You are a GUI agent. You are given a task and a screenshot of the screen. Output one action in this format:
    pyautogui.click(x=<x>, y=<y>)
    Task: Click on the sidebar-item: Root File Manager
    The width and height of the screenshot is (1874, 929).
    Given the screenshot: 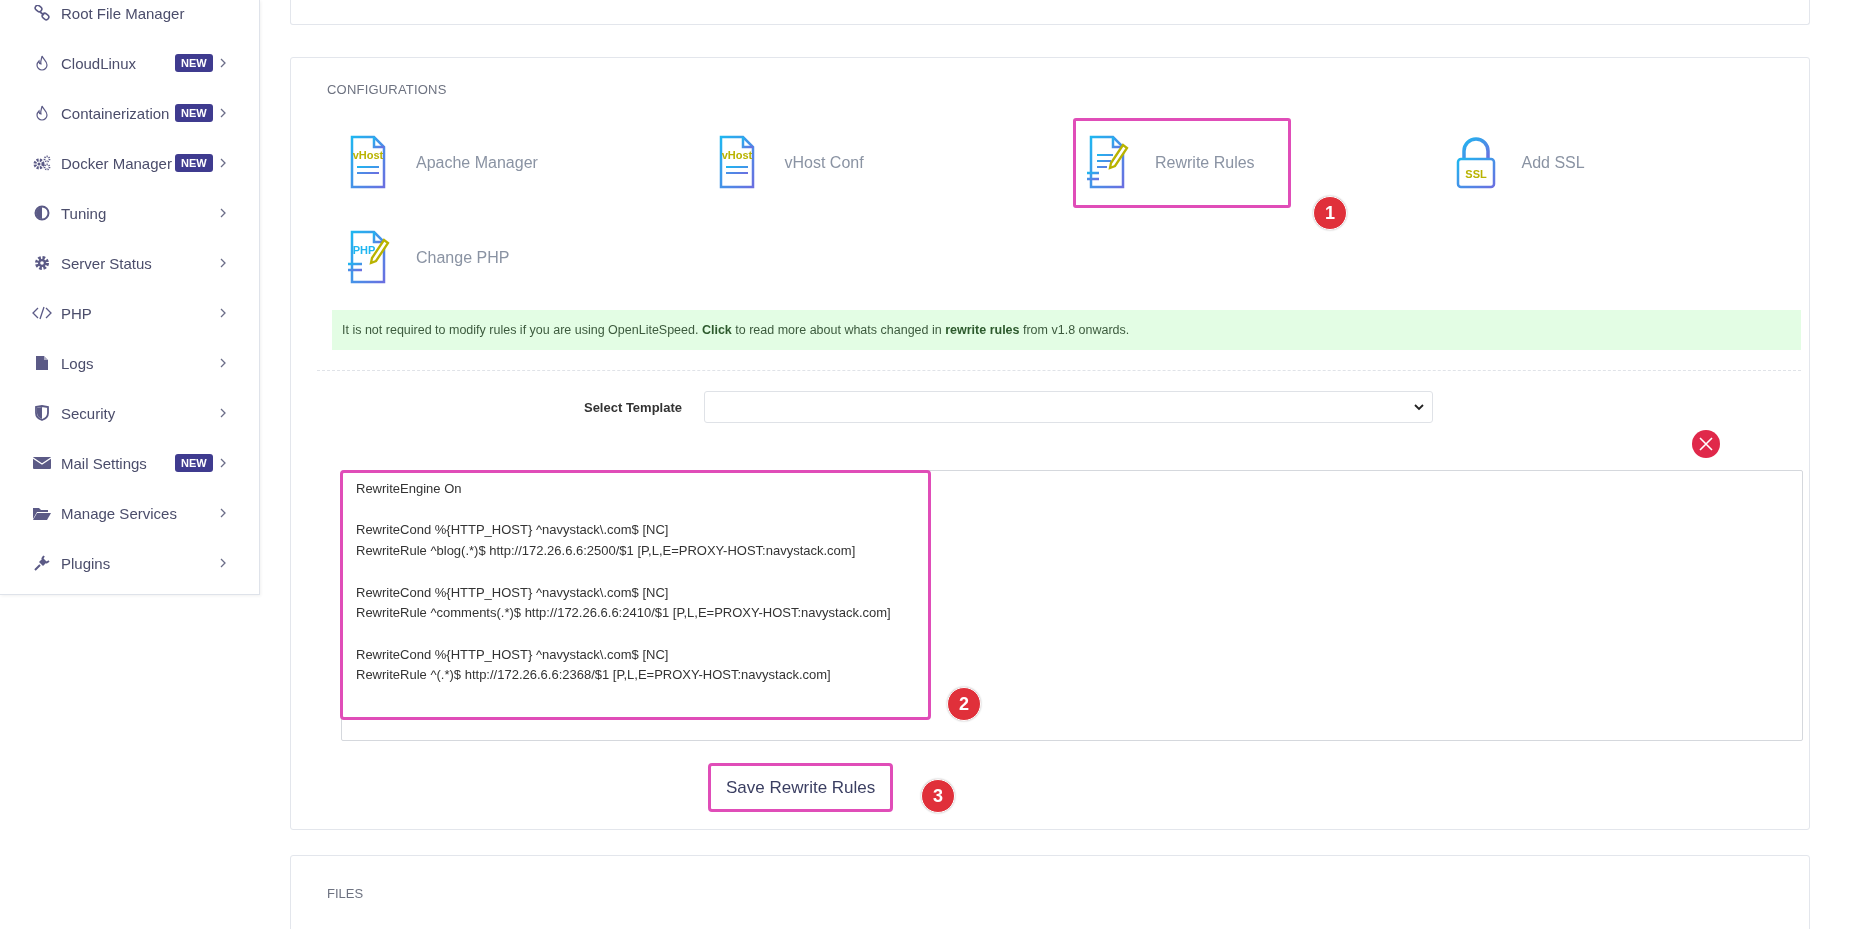 What is the action you would take?
    pyautogui.click(x=129, y=19)
    